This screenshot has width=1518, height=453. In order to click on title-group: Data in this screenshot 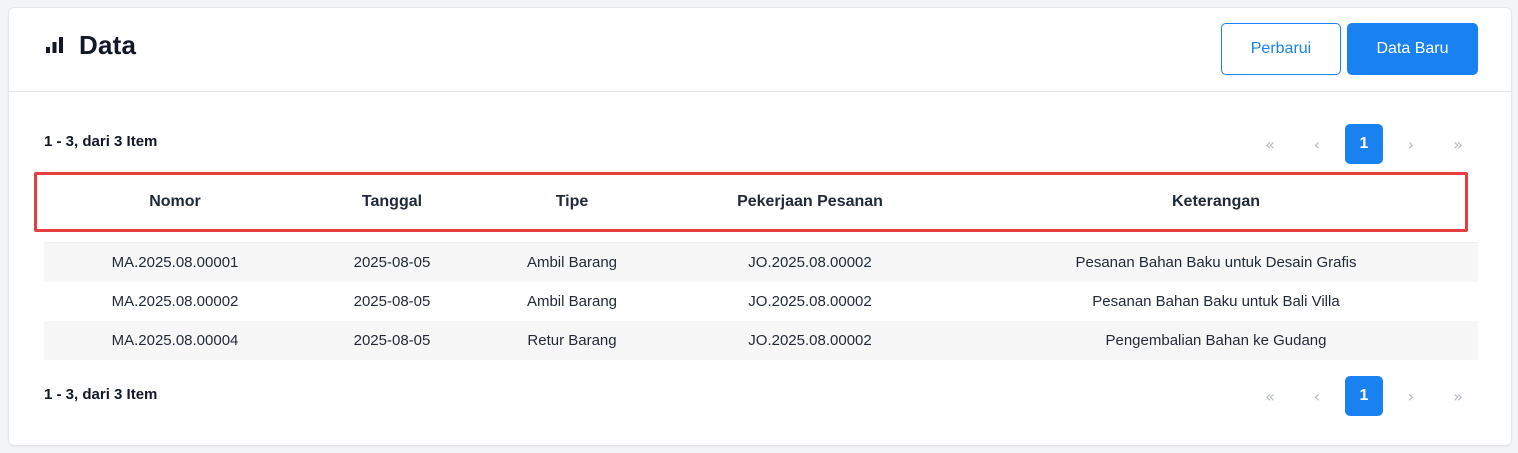, I will do `click(90, 45)`.